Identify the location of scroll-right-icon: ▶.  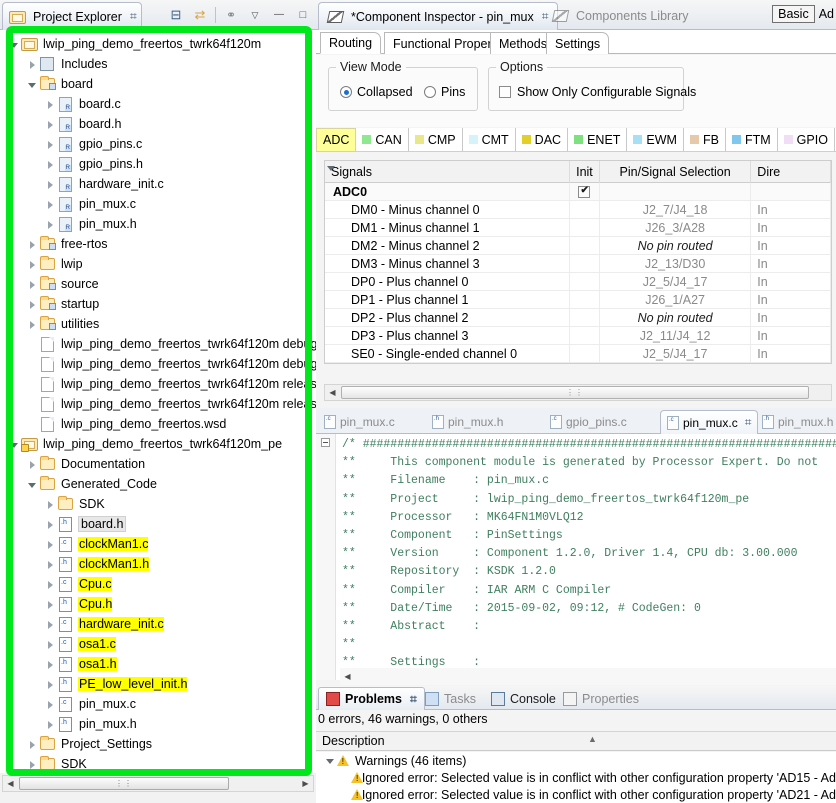
(305, 783).